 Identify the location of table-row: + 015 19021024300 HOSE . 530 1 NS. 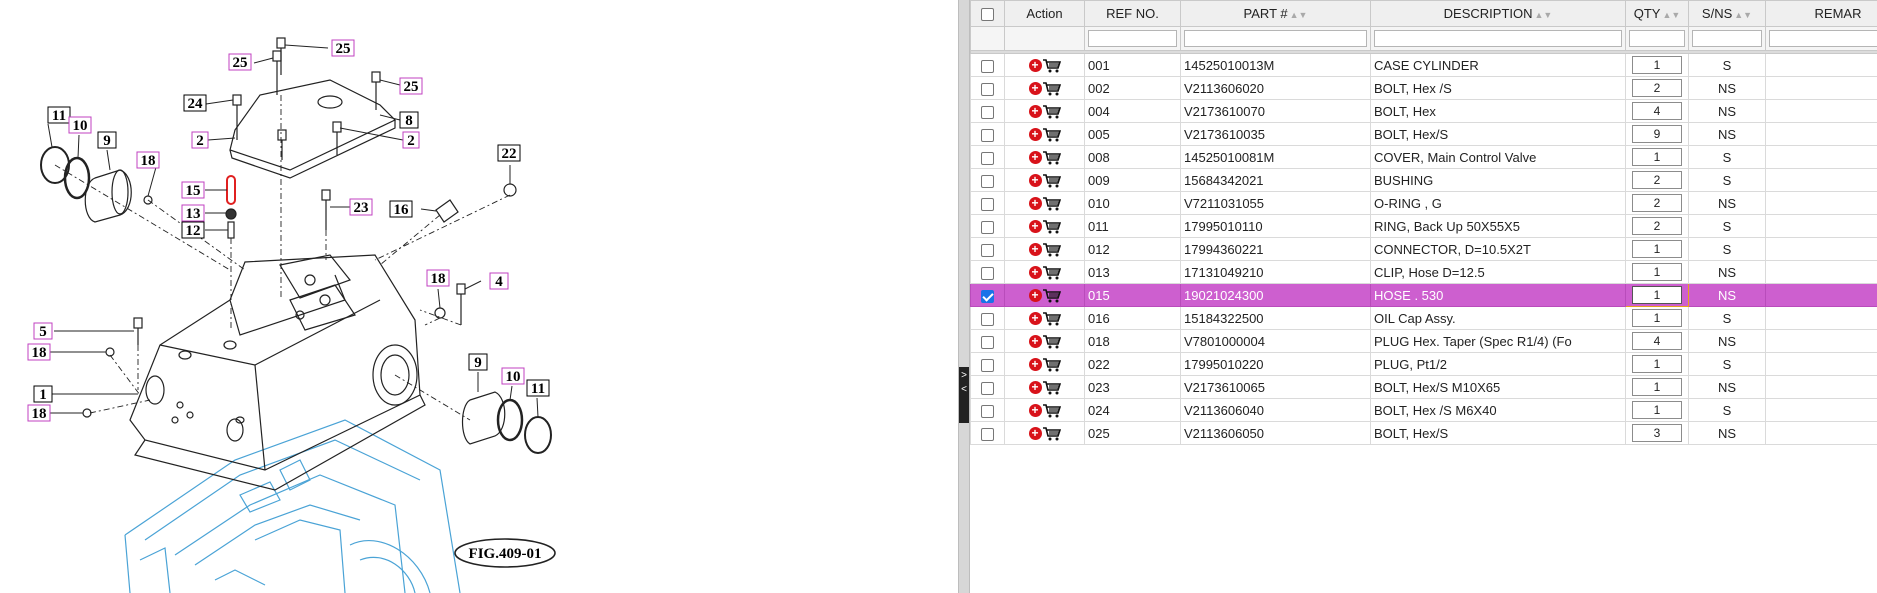
(1423, 295).